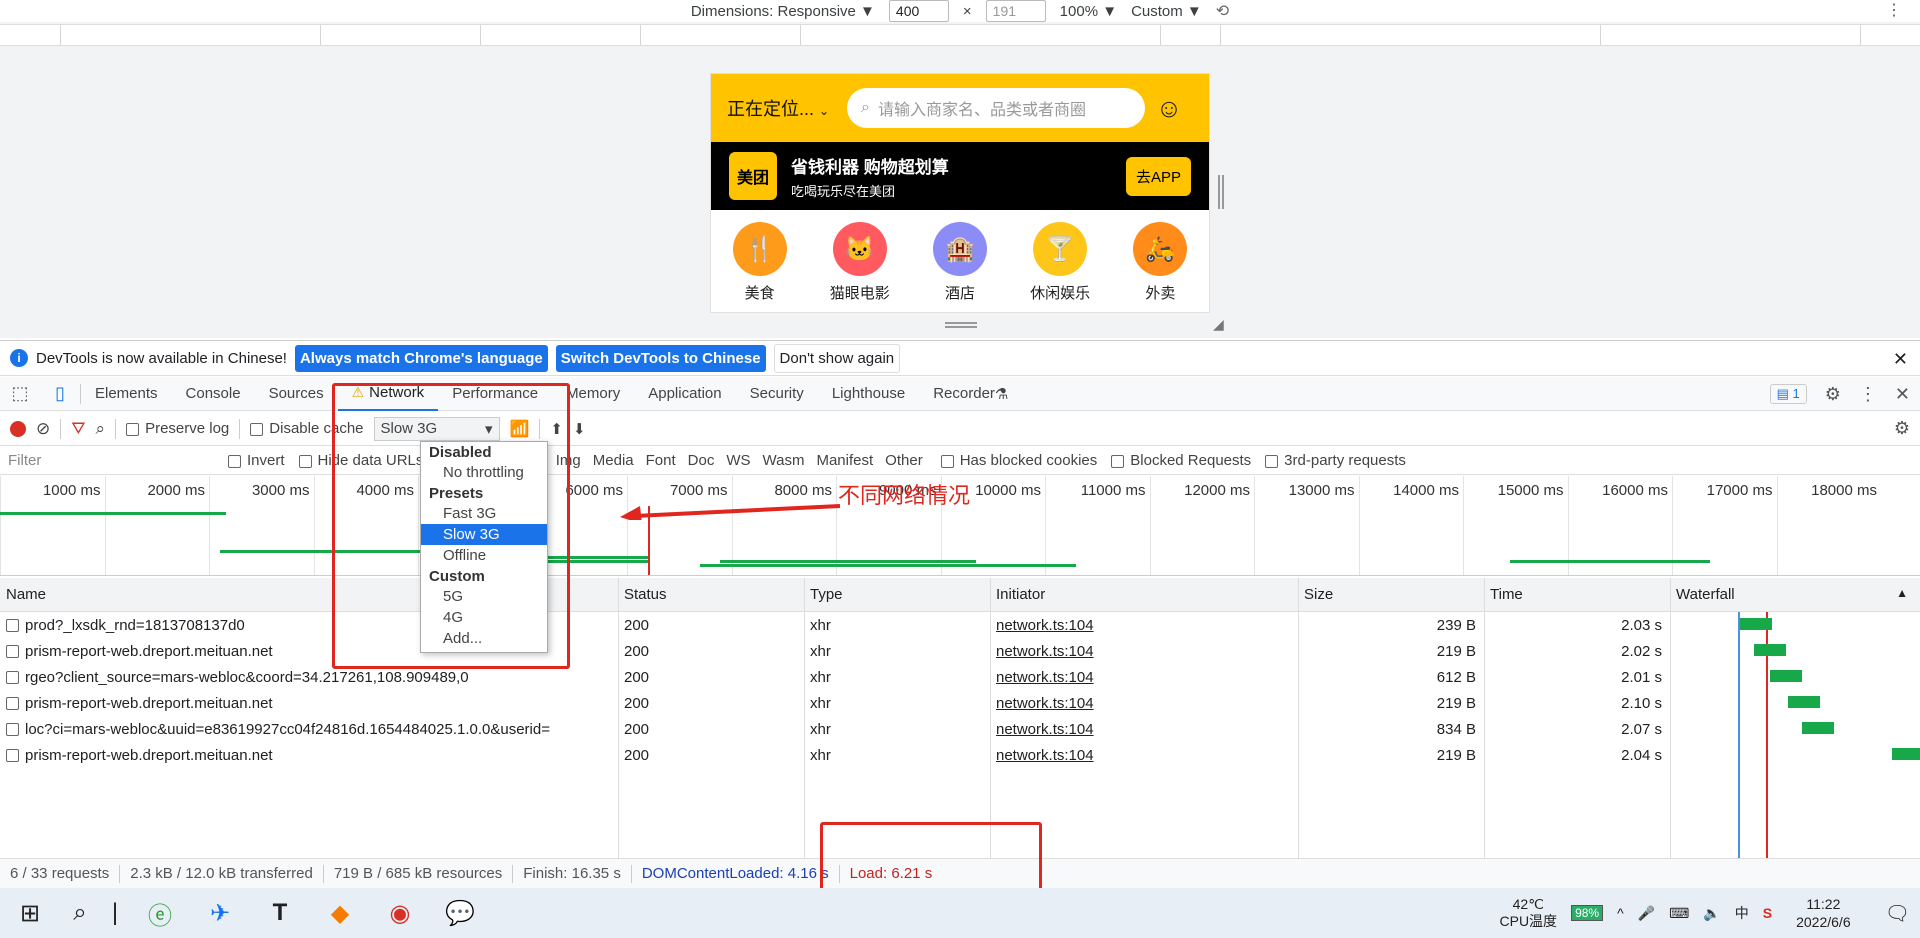  What do you see at coordinates (1902, 428) in the screenshot?
I see `network-settings-icon: ⚙` at bounding box center [1902, 428].